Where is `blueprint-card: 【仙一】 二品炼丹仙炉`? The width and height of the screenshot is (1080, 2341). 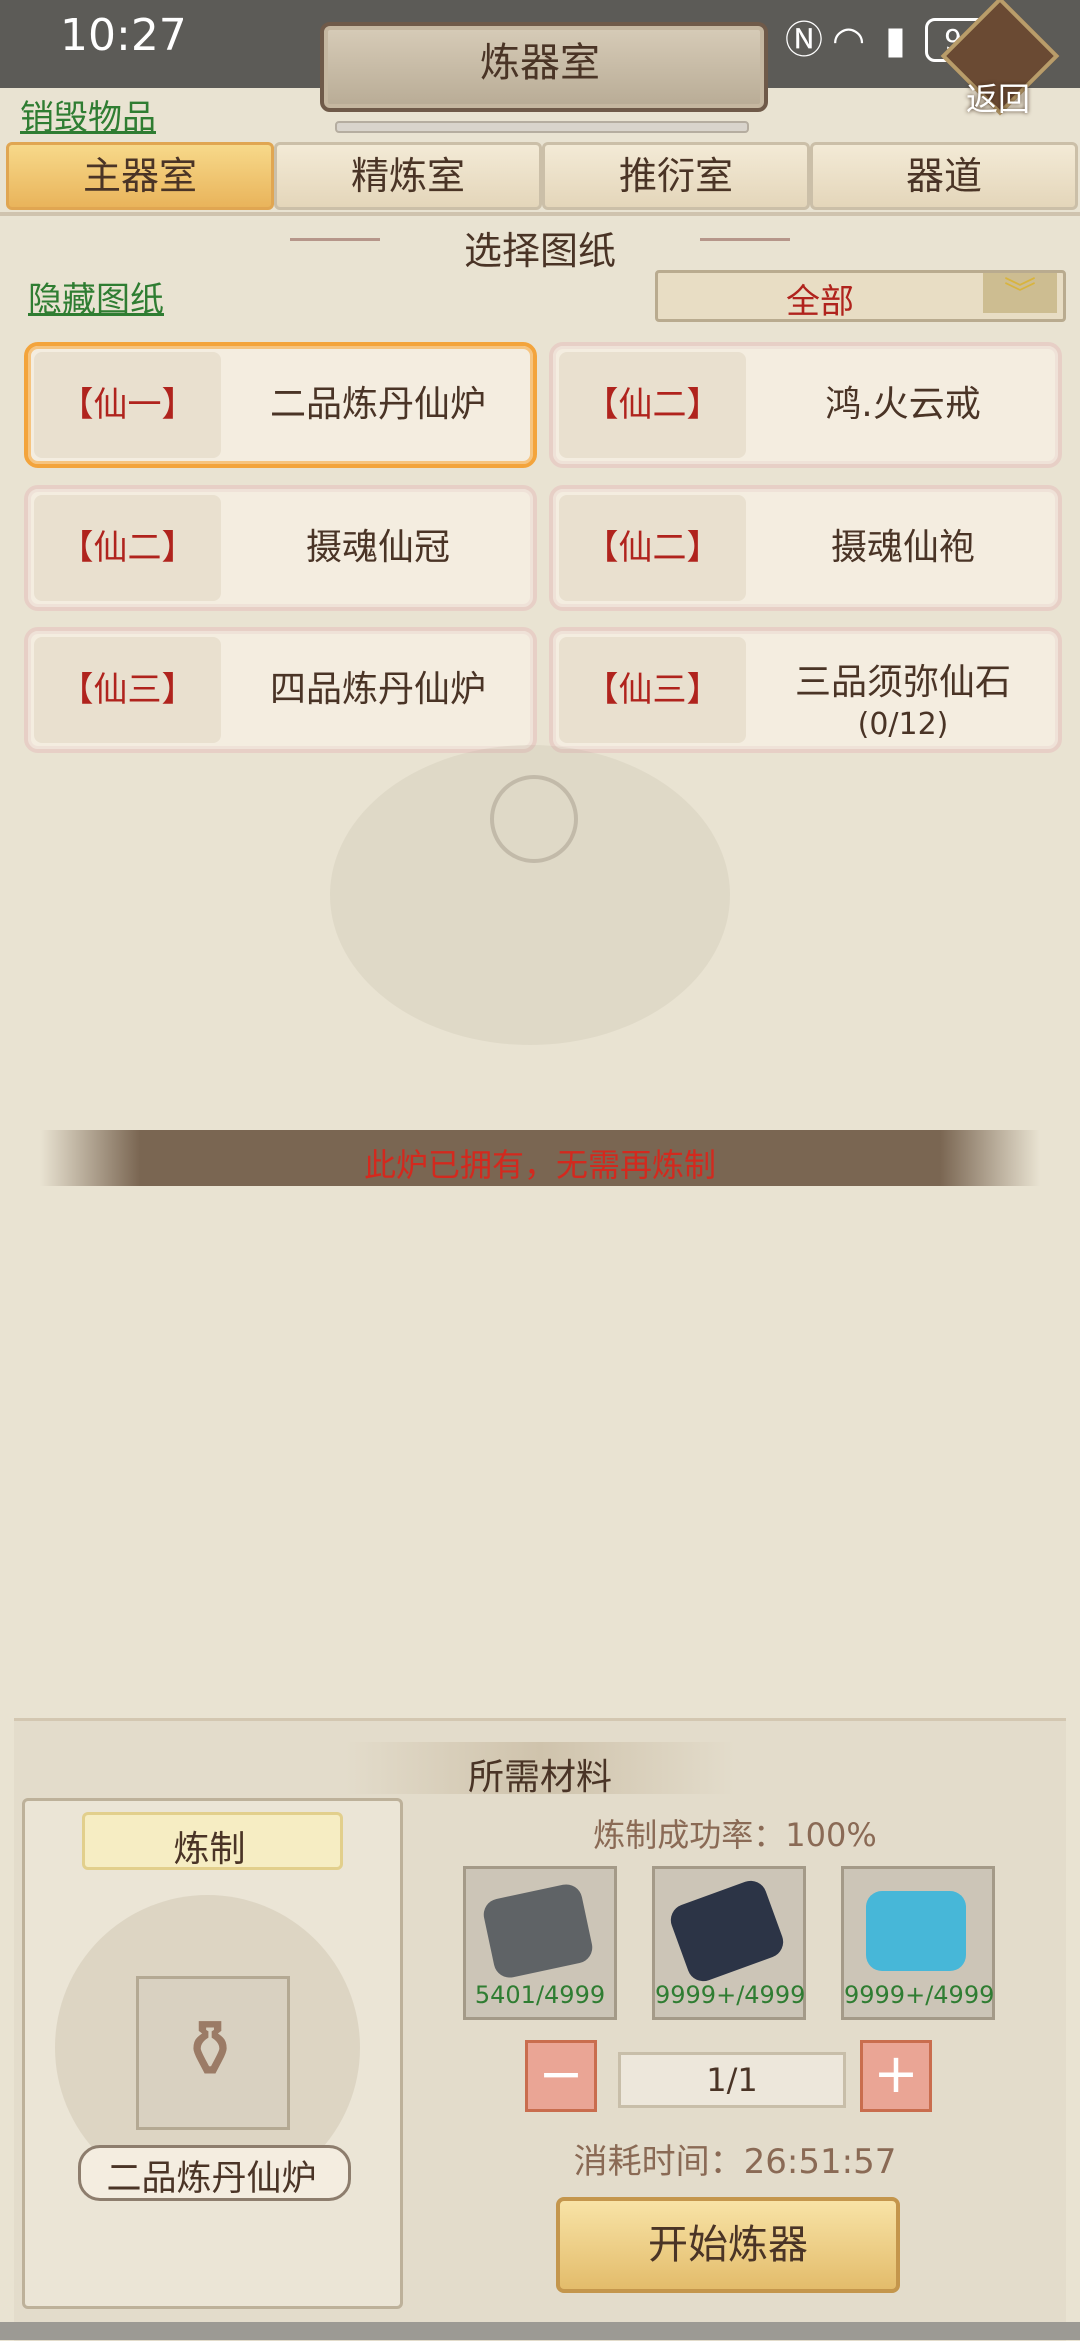
blueprint-card: 【仙一】 二品炼丹仙炉 is located at coordinates (280, 405).